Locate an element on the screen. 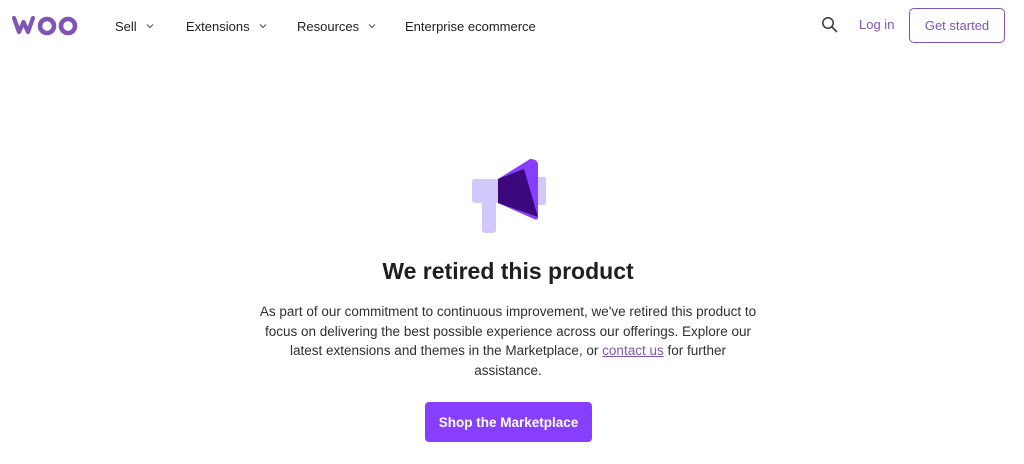 The height and width of the screenshot is (464, 1024). nav-enterprise-ecommerce: Enterprise ecommerce is located at coordinates (470, 26).